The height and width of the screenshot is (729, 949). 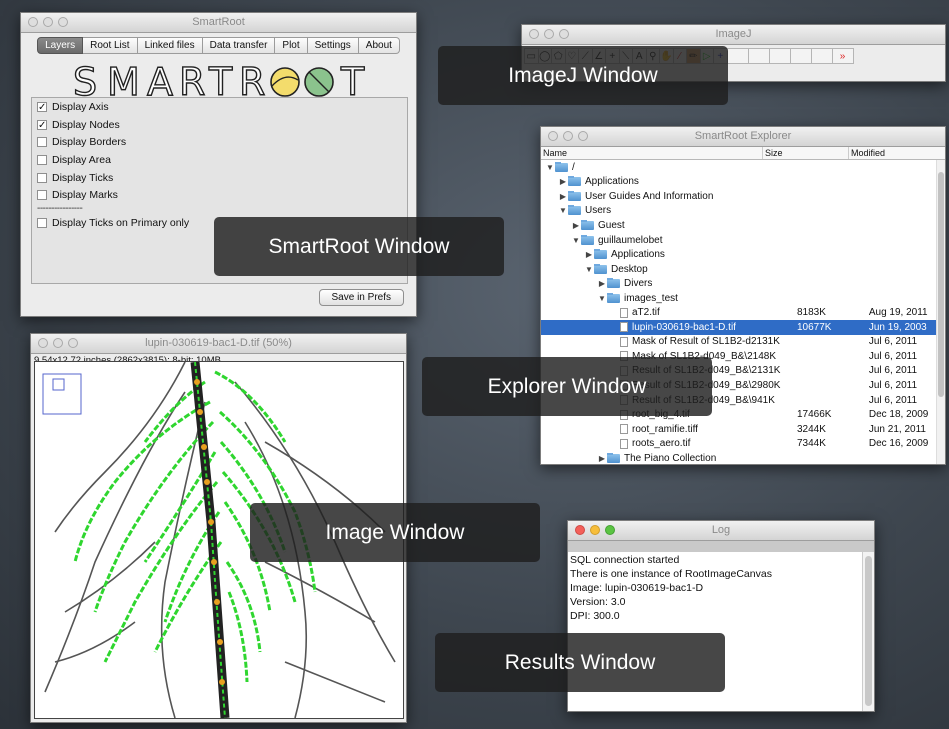 I want to click on tree-file-row: aT2.tif 8183K Aug 19, 2011, so click(x=743, y=312).